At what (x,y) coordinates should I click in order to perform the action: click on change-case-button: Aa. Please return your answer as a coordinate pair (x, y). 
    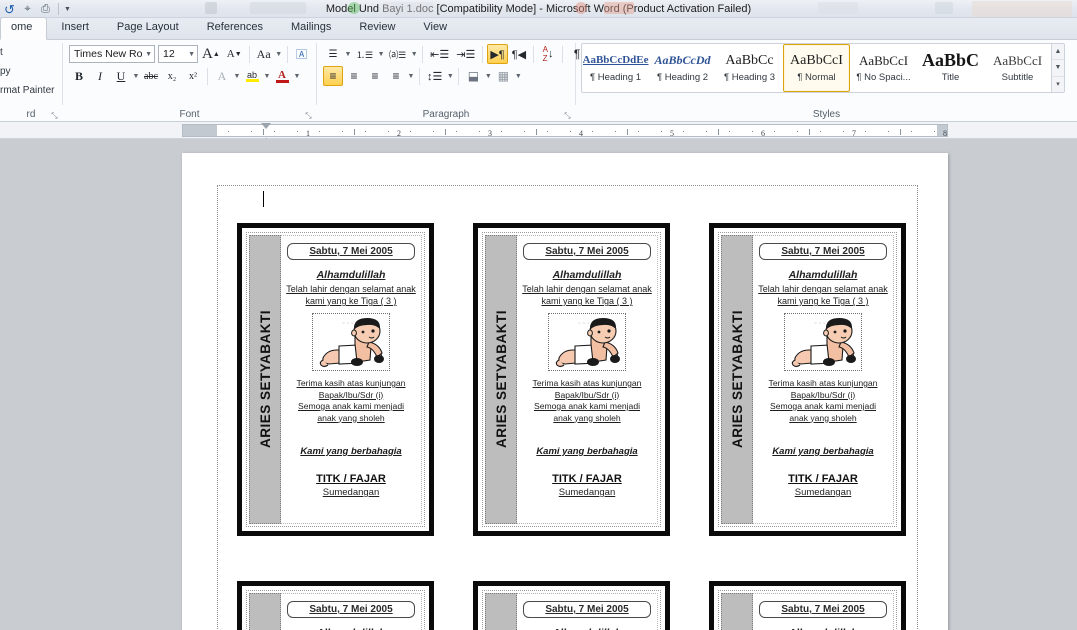
    Looking at the image, I should click on (264, 54).